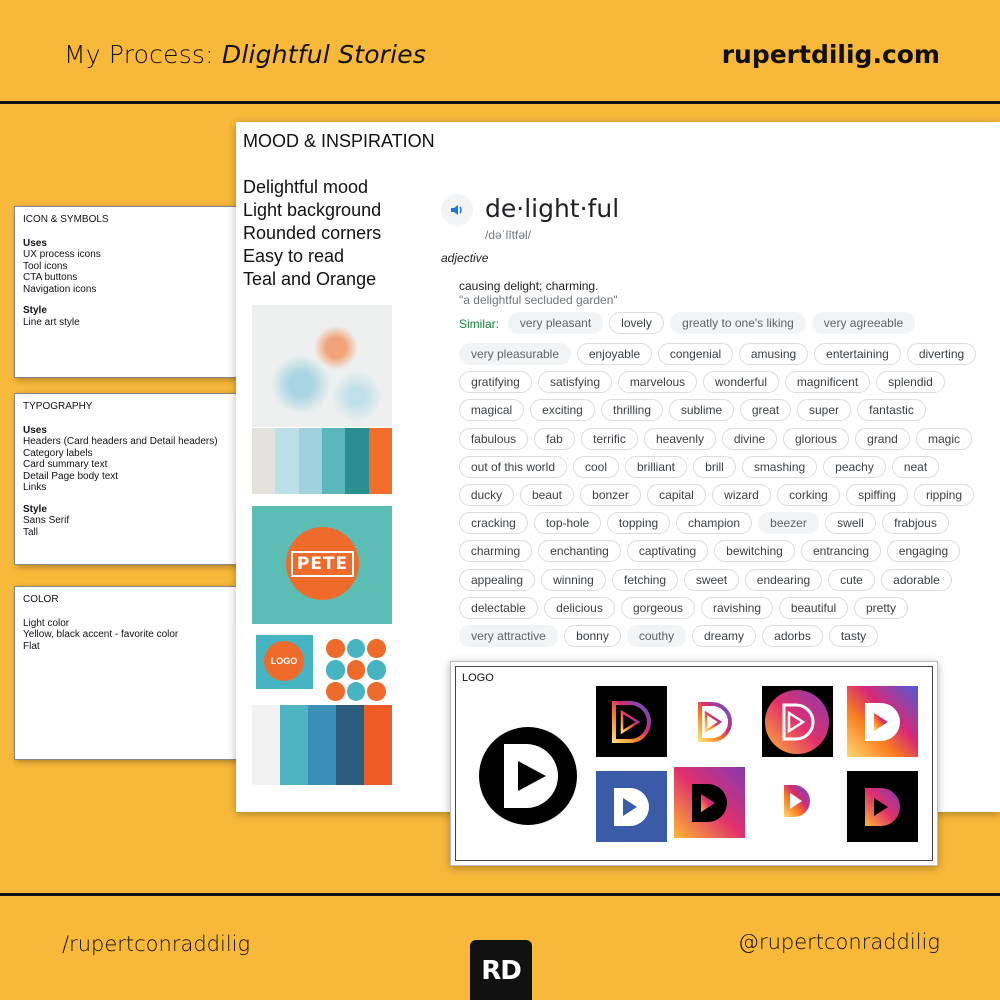 The width and height of the screenshot is (1000, 1000). I want to click on synonym-chip: exciting, so click(562, 410).